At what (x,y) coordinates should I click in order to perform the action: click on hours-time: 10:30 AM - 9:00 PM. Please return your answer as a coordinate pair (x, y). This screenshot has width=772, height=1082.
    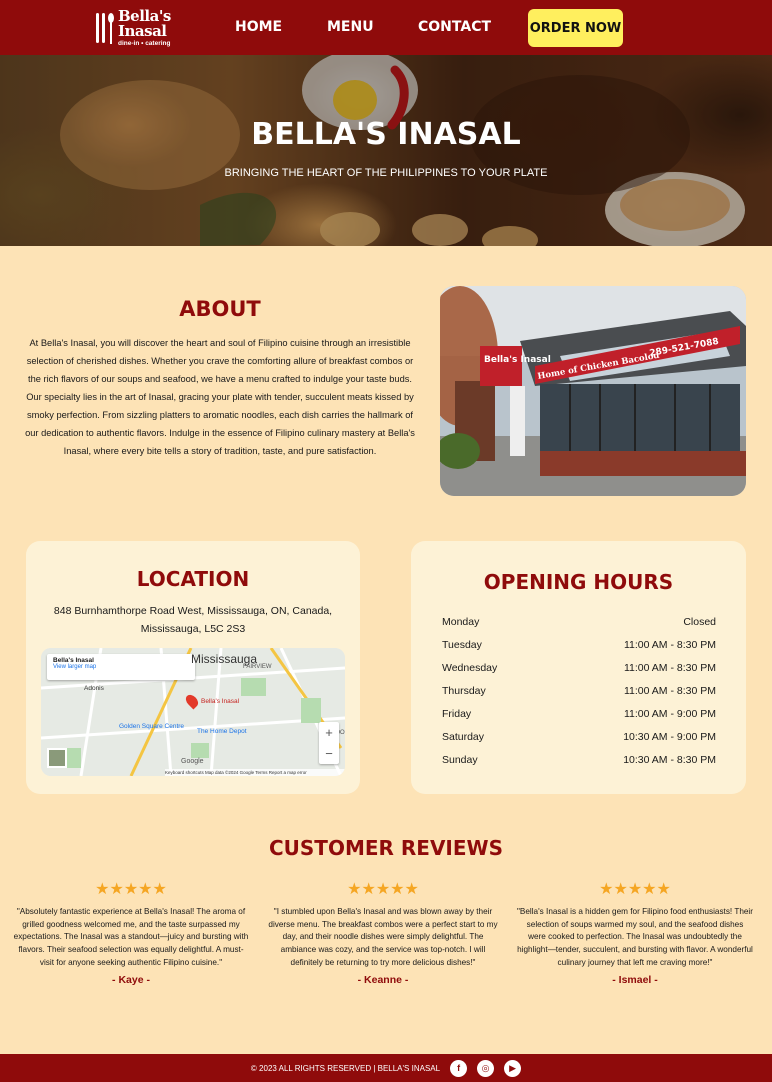
    Looking at the image, I should click on (669, 737).